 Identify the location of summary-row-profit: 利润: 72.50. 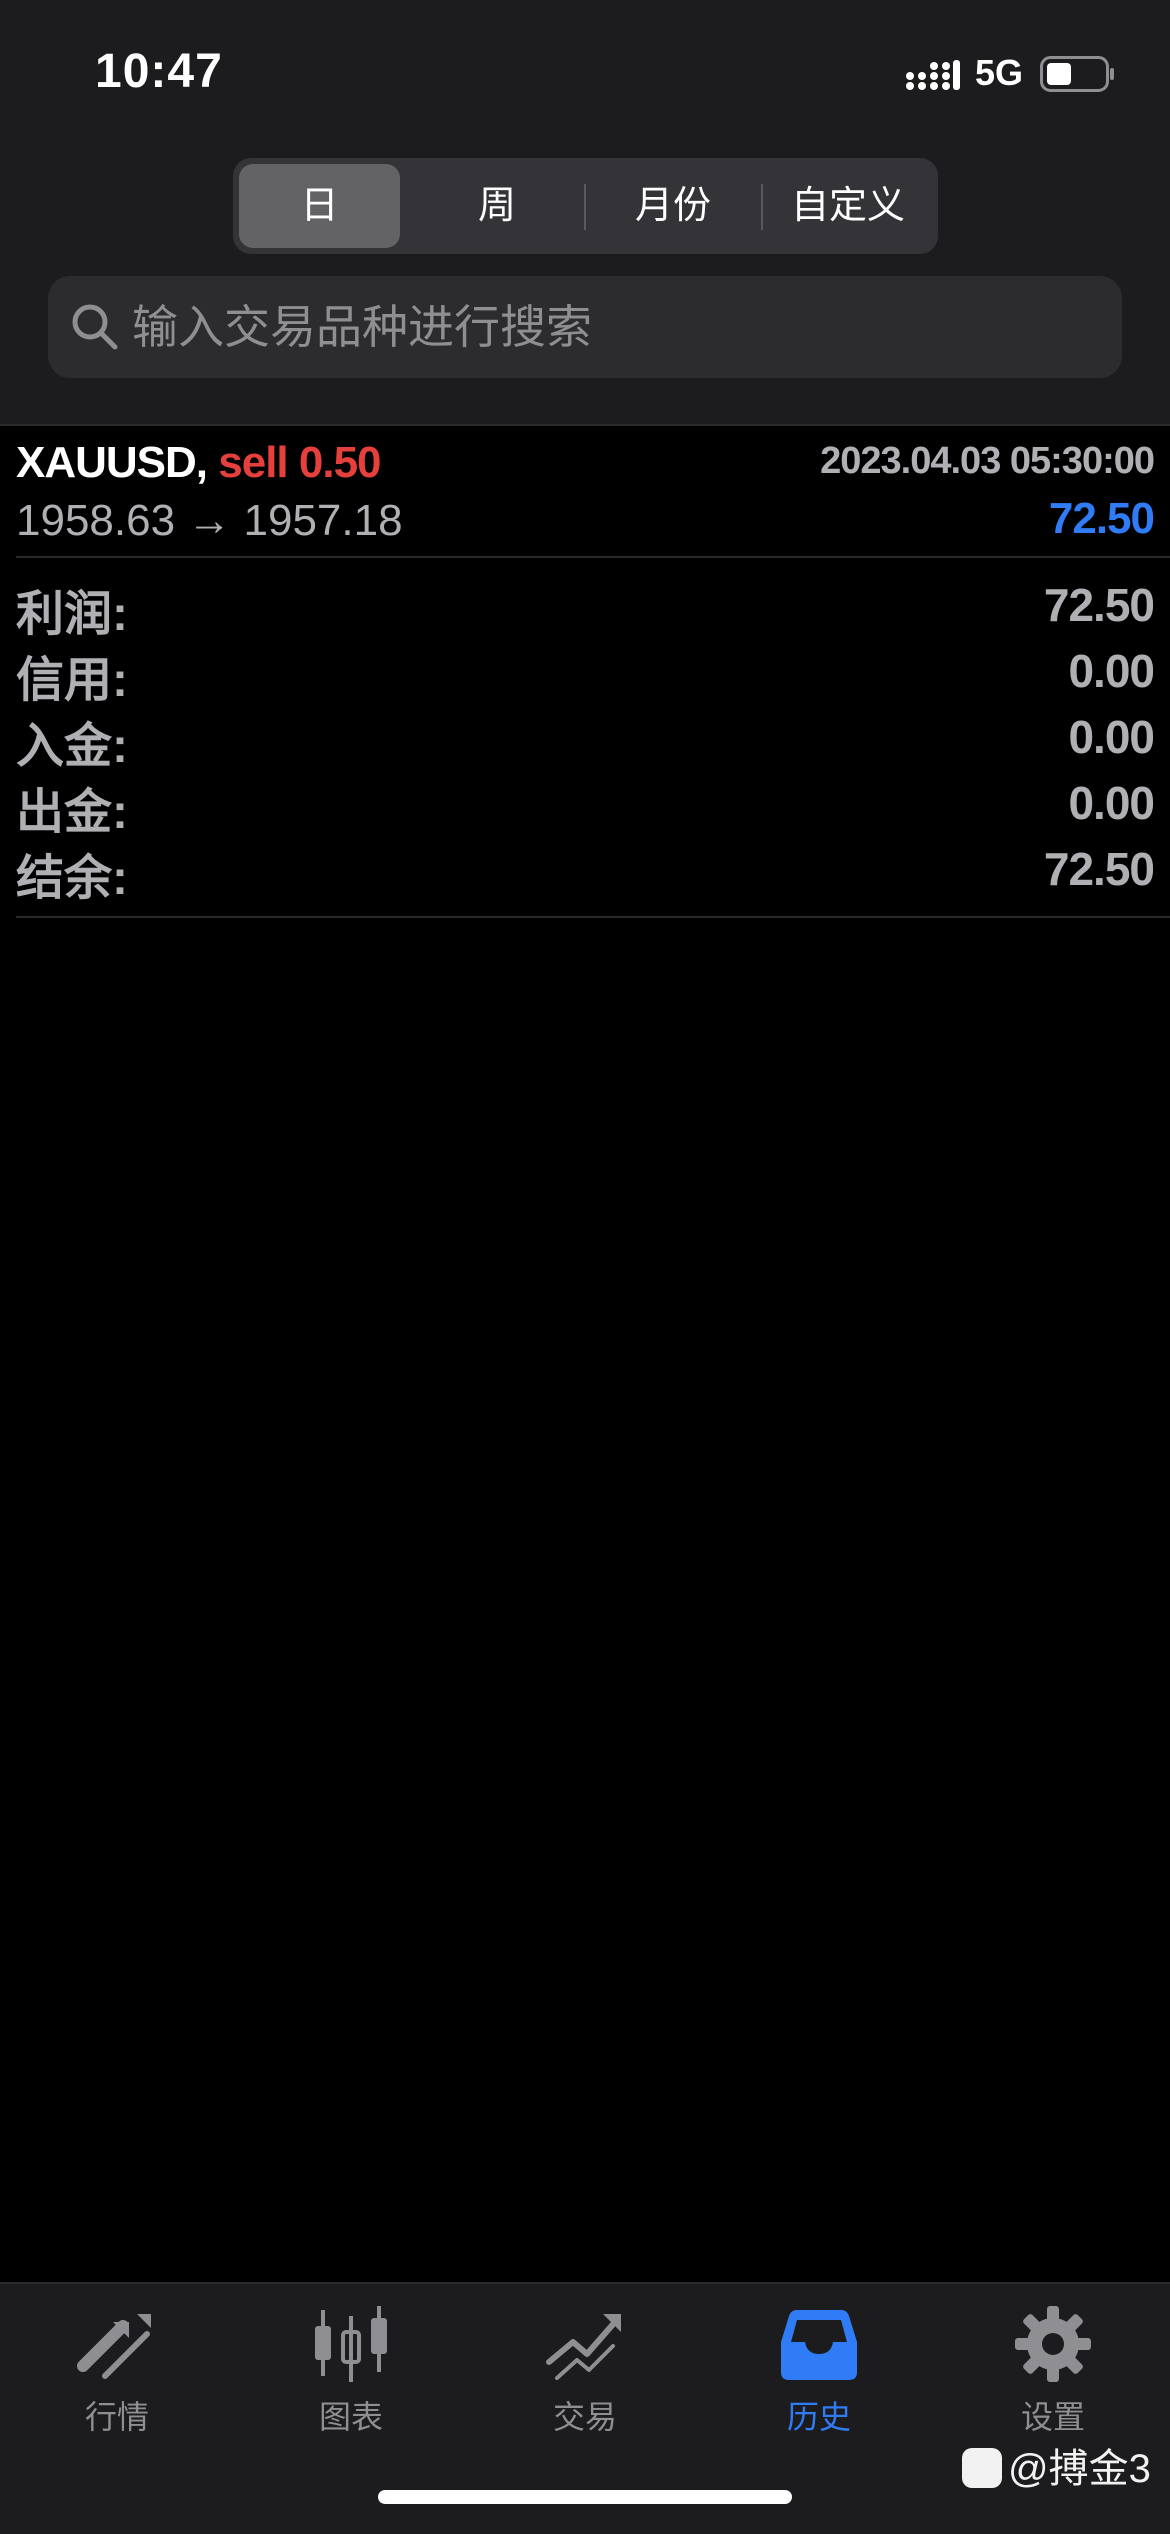
(585, 605).